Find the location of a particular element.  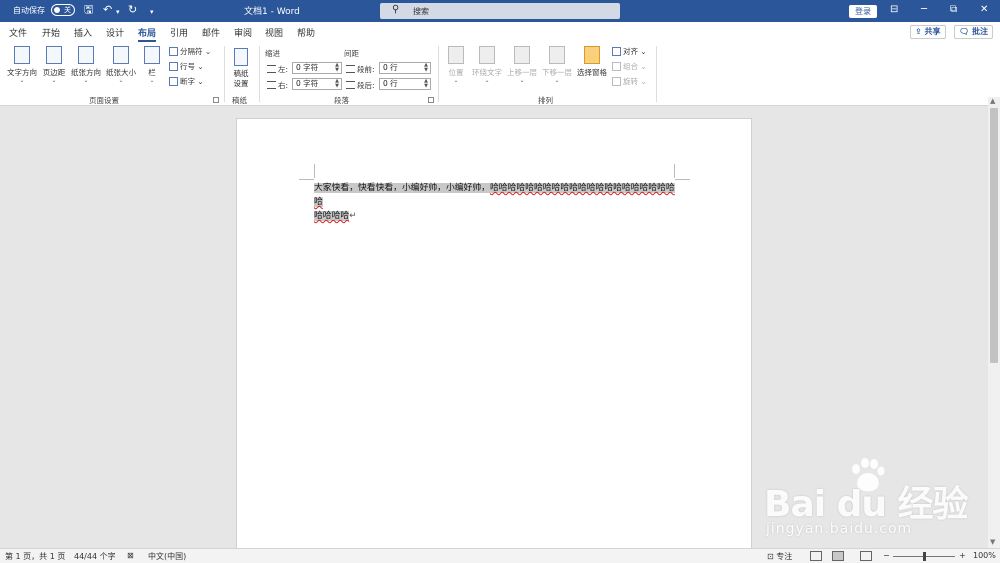

search-box: ⚲ 搜索 is located at coordinates (500, 11).